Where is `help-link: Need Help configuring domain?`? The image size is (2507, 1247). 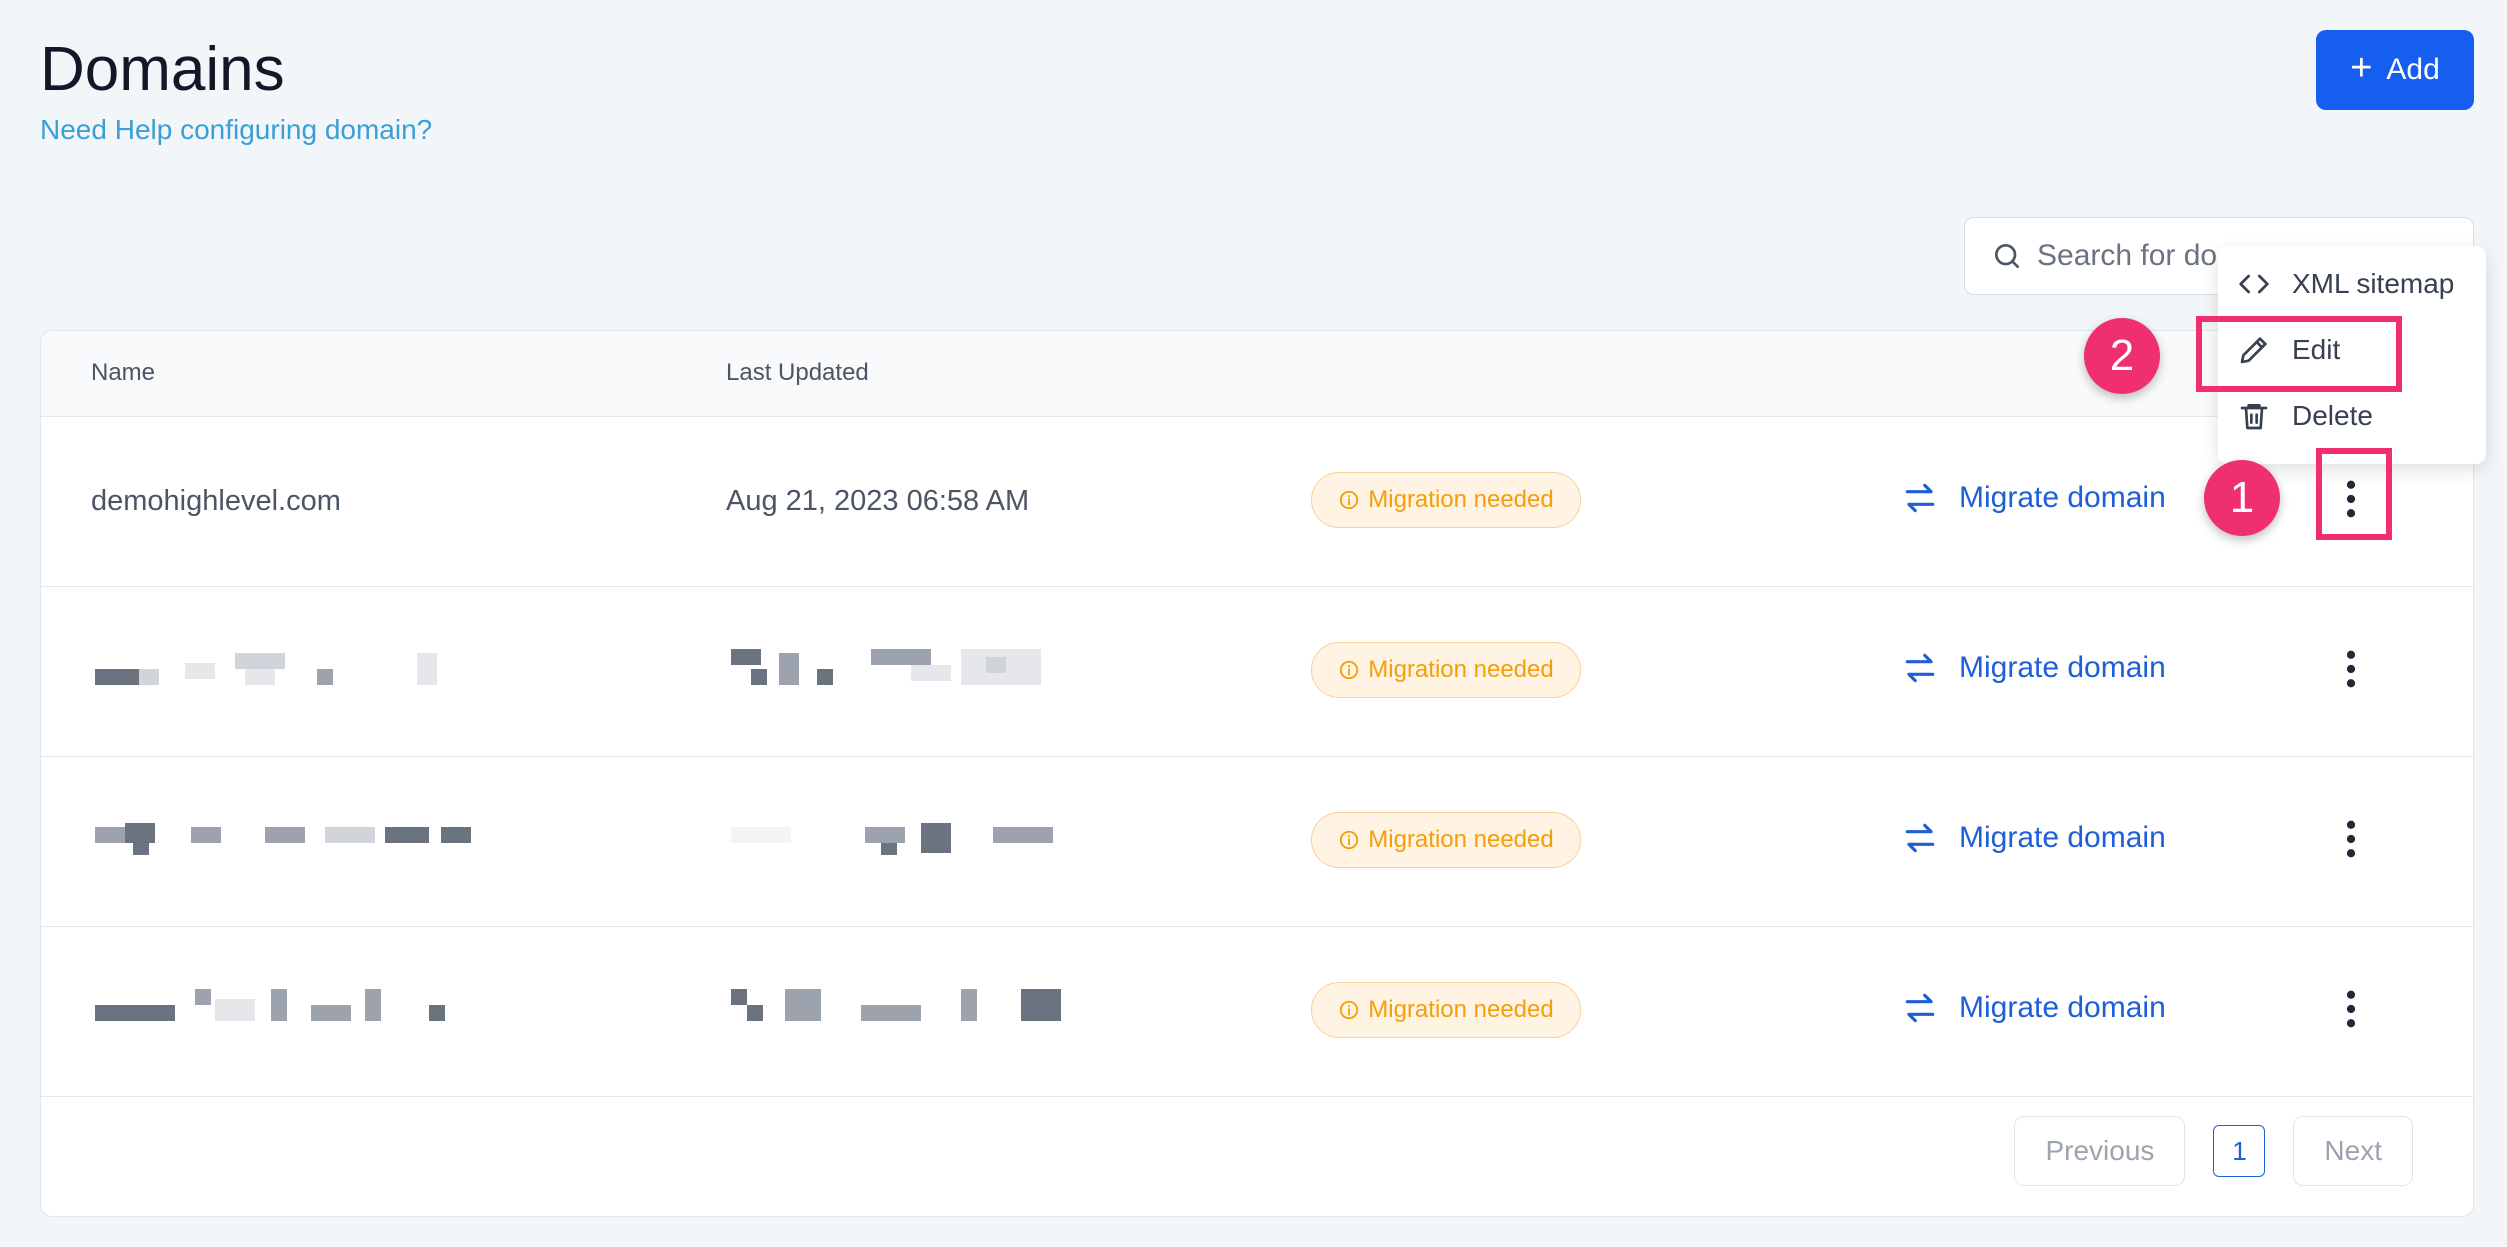
help-link: Need Help configuring domain? is located at coordinates (236, 130).